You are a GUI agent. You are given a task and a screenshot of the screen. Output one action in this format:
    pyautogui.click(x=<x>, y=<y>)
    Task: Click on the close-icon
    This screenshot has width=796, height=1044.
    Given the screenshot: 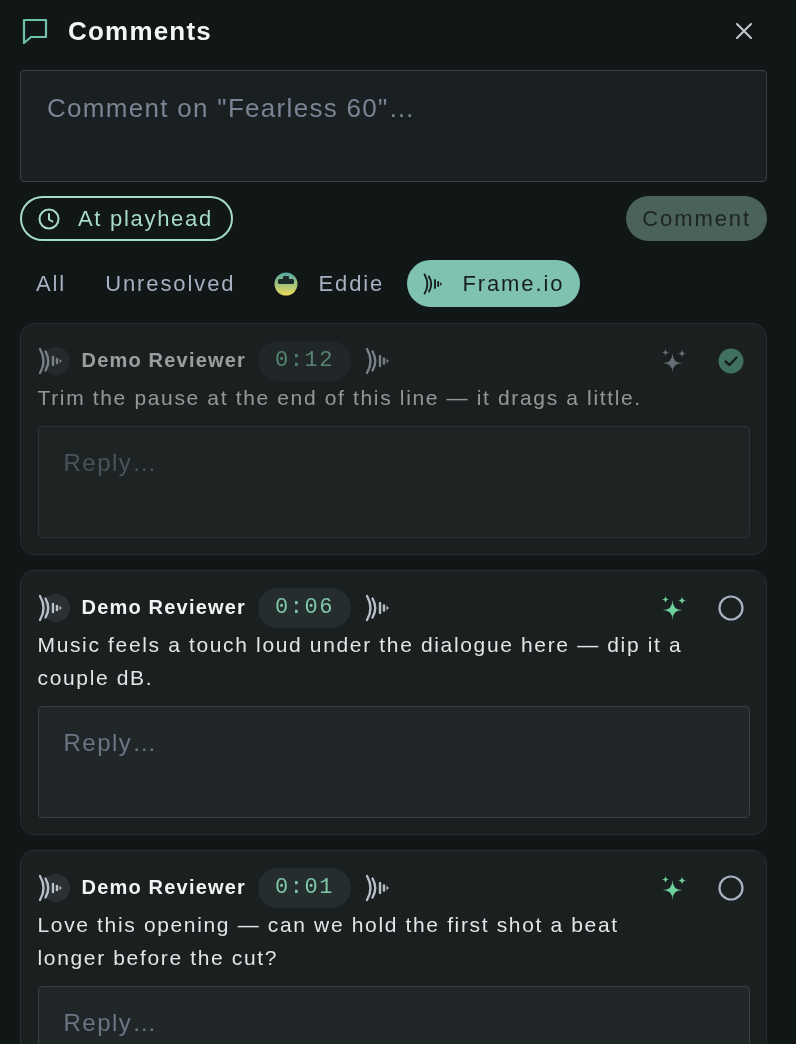 What is the action you would take?
    pyautogui.click(x=744, y=31)
    